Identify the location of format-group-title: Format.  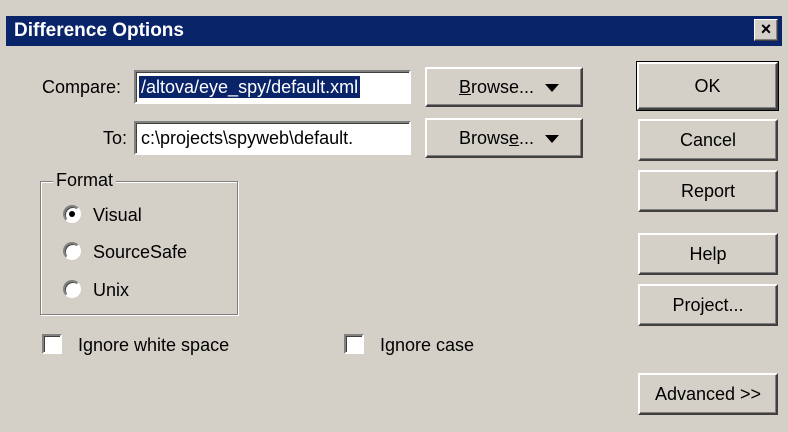
(85, 180).